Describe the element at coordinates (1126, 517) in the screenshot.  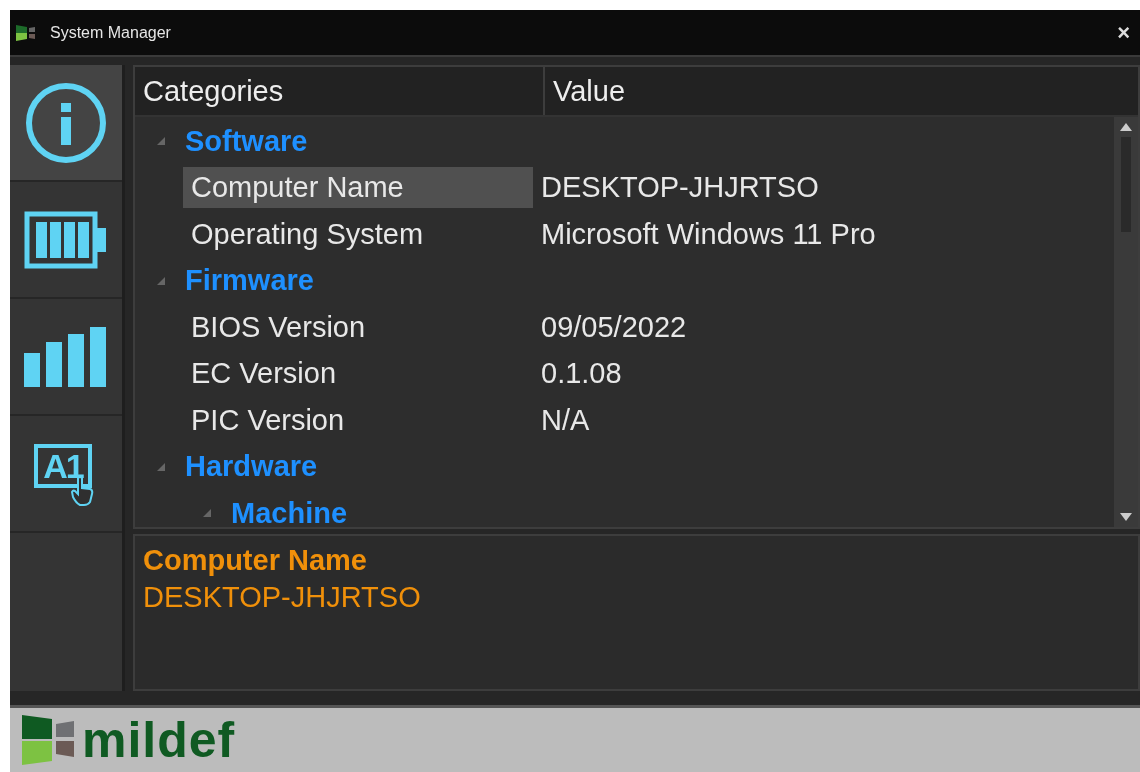
I see `scroll-down-icon` at that location.